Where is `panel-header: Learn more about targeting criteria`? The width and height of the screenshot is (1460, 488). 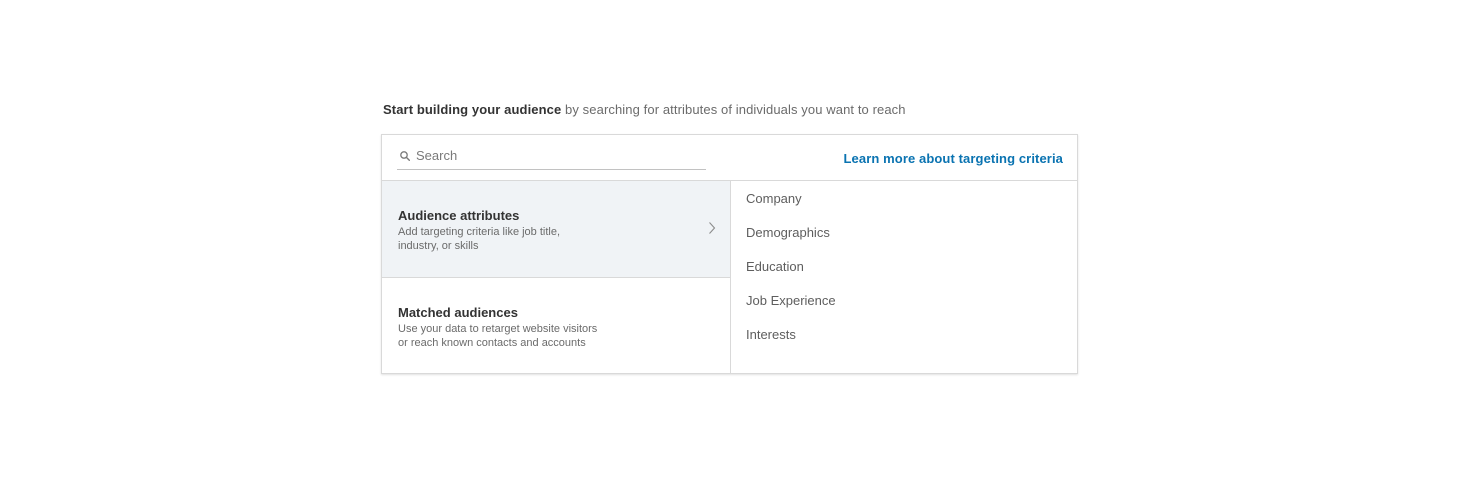 panel-header: Learn more about targeting criteria is located at coordinates (729, 158).